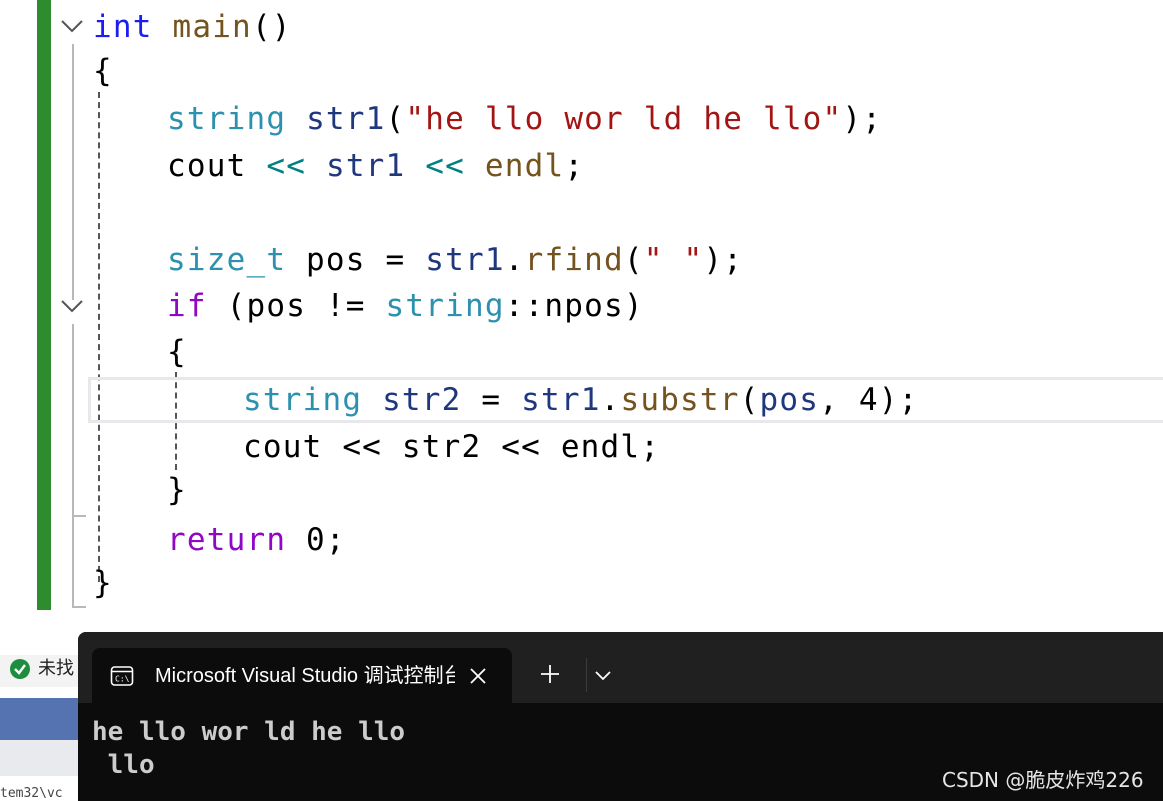 The width and height of the screenshot is (1163, 801). I want to click on close-icon, so click(478, 676).